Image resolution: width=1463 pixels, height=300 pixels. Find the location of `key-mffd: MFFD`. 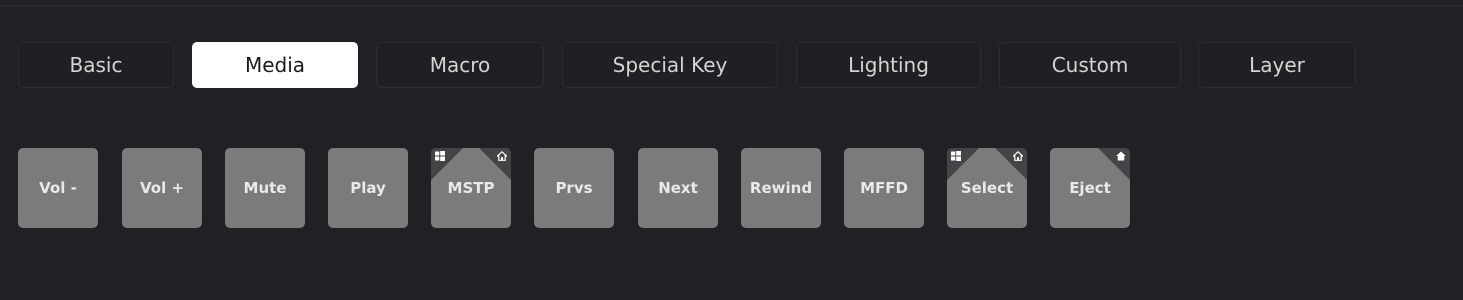

key-mffd: MFFD is located at coordinates (884, 188).